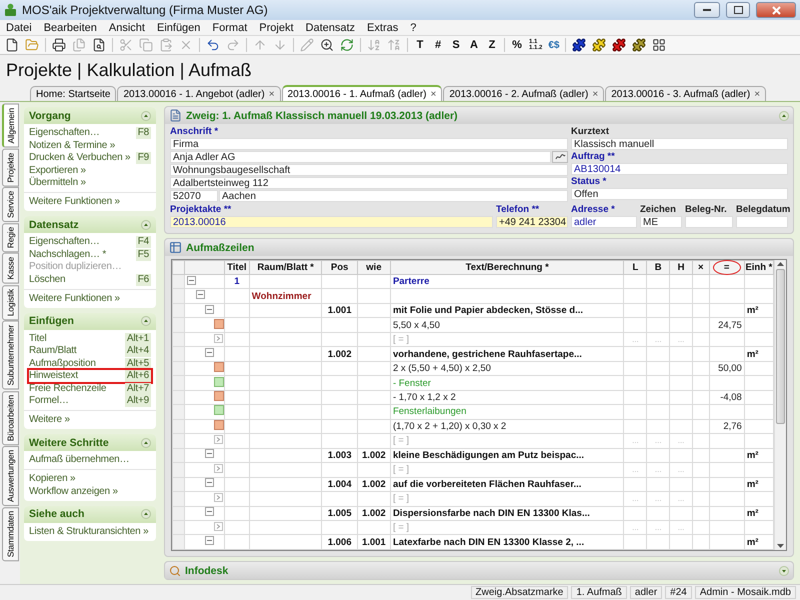  Describe the element at coordinates (73, 93) in the screenshot. I see `document-tab: Home: Startseite` at that location.